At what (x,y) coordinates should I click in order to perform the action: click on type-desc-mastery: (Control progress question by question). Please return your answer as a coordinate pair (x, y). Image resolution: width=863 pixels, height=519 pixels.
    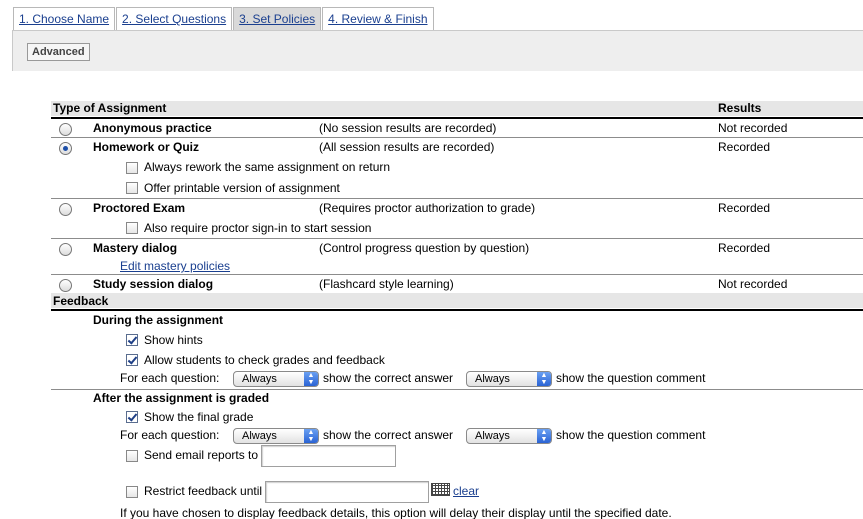
    Looking at the image, I should click on (424, 248).